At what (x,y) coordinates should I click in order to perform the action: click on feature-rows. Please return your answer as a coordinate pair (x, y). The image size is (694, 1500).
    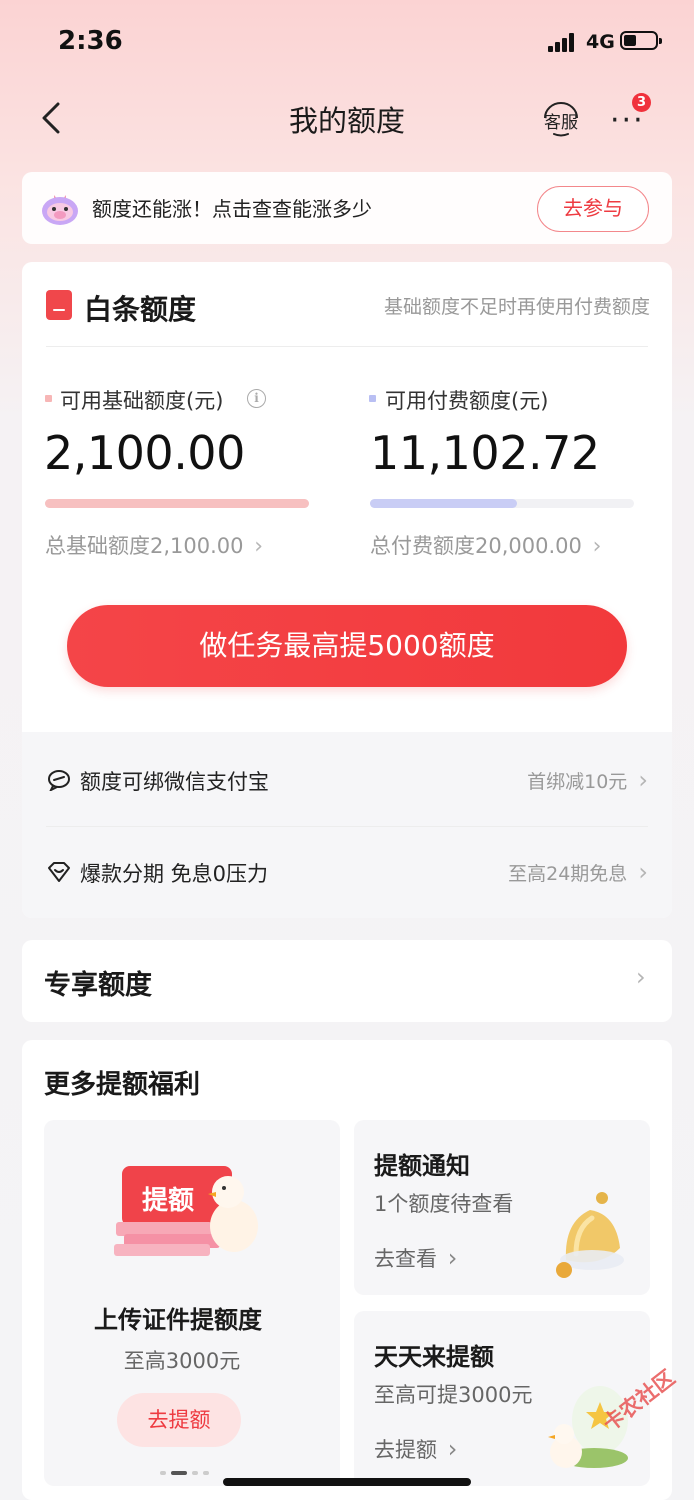
    Looking at the image, I should click on (347, 825).